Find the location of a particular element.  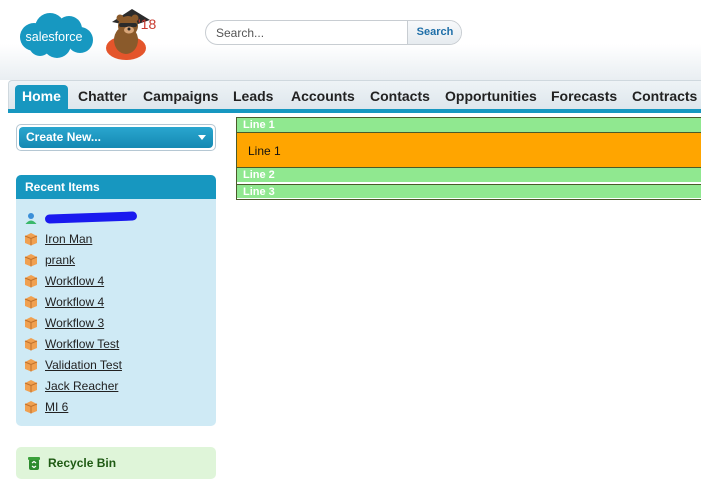

line-2-header: Line 2 is located at coordinates (469, 175).